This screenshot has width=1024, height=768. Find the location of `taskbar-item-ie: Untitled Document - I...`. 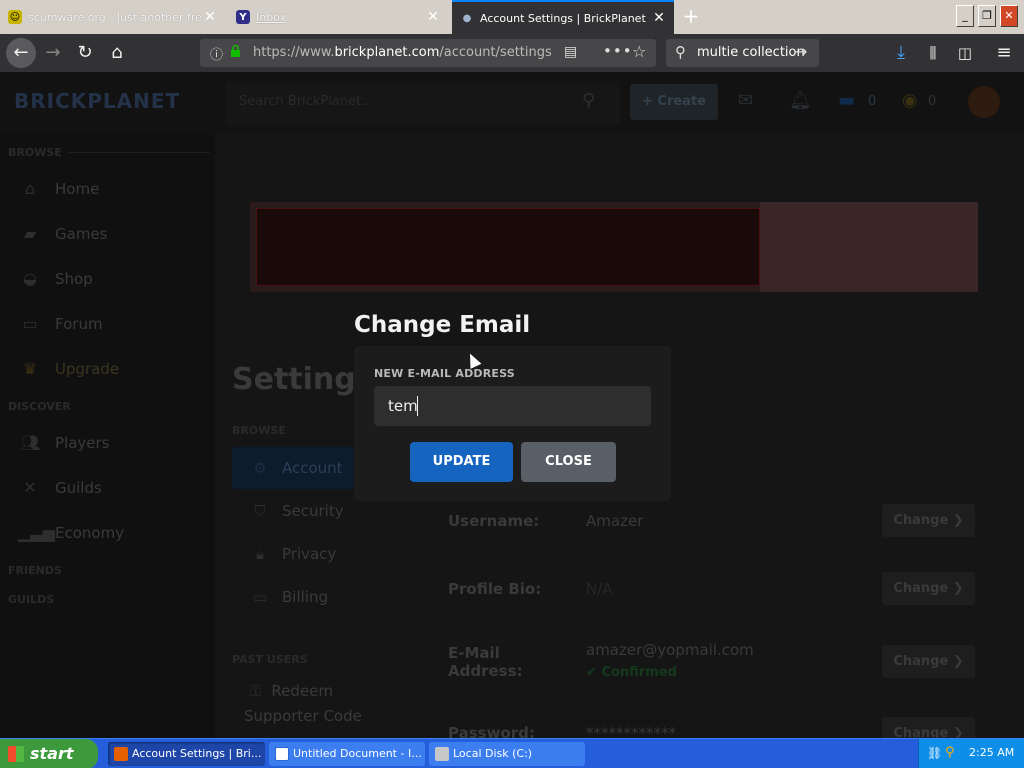

taskbar-item-ie: Untitled Document - I... is located at coordinates (347, 754).